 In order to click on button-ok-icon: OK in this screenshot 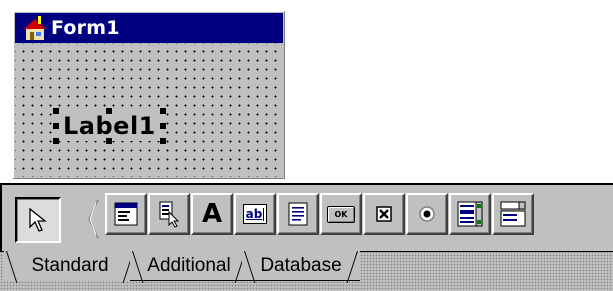, I will do `click(341, 214)`.